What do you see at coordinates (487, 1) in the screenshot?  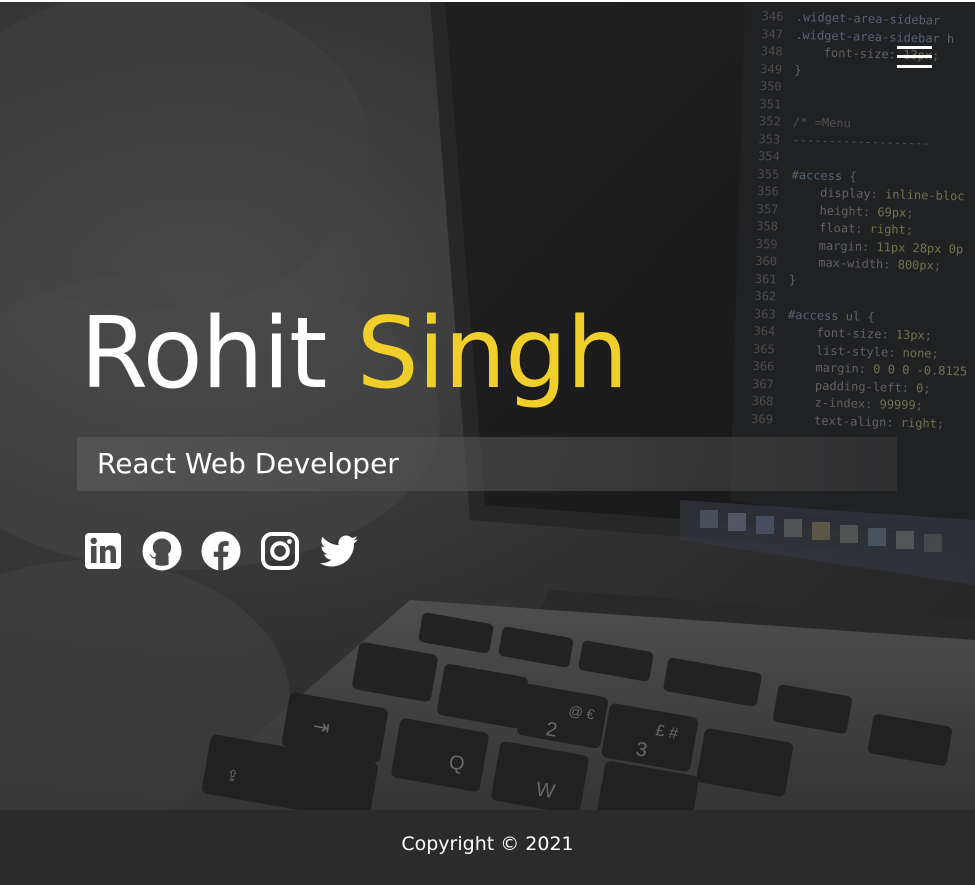 I see `top-border` at bounding box center [487, 1].